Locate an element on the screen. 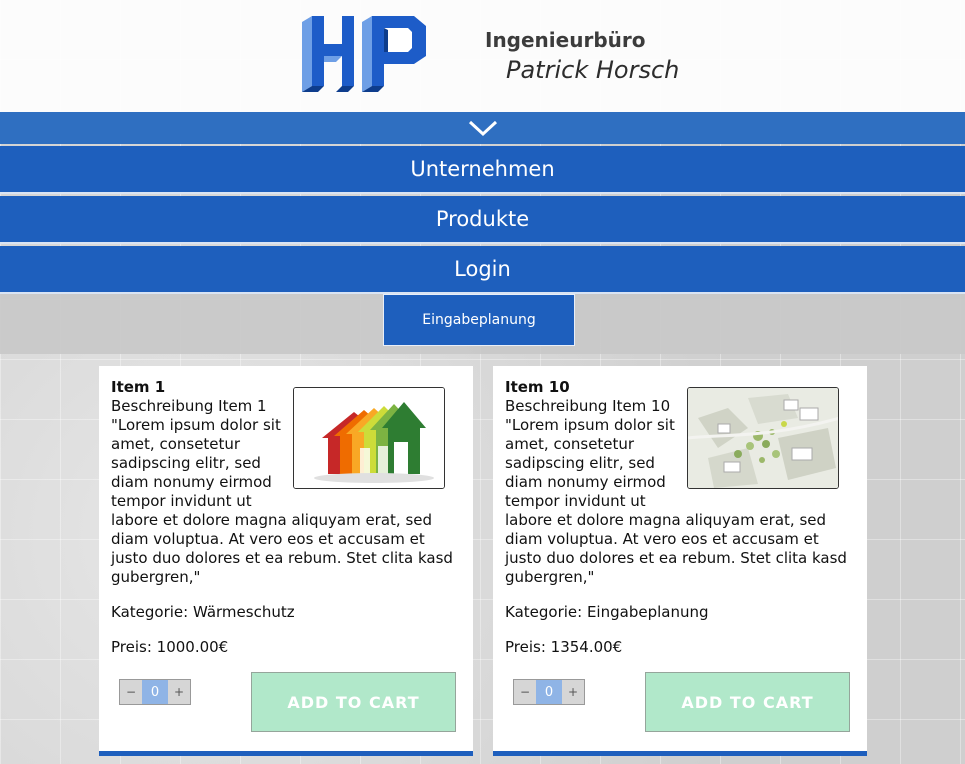 The height and width of the screenshot is (764, 965). company-type: Ingenieurbüro is located at coordinates (565, 40).